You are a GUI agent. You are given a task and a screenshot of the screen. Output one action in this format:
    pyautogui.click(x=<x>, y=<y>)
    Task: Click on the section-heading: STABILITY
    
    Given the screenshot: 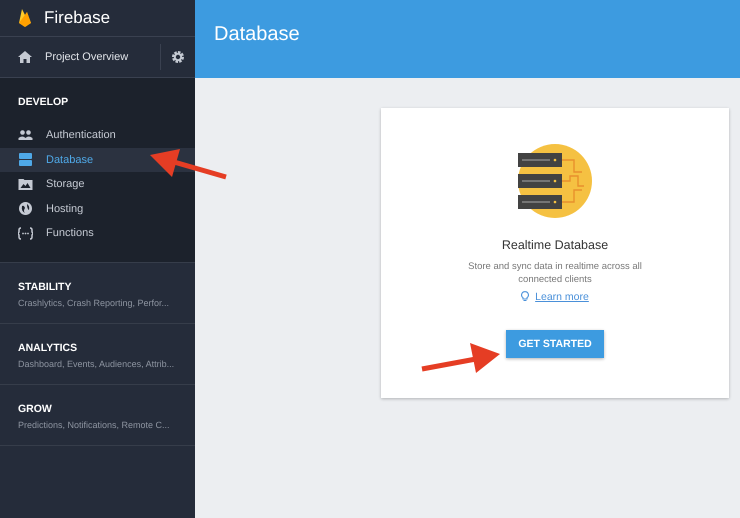 What is the action you would take?
    pyautogui.click(x=45, y=286)
    